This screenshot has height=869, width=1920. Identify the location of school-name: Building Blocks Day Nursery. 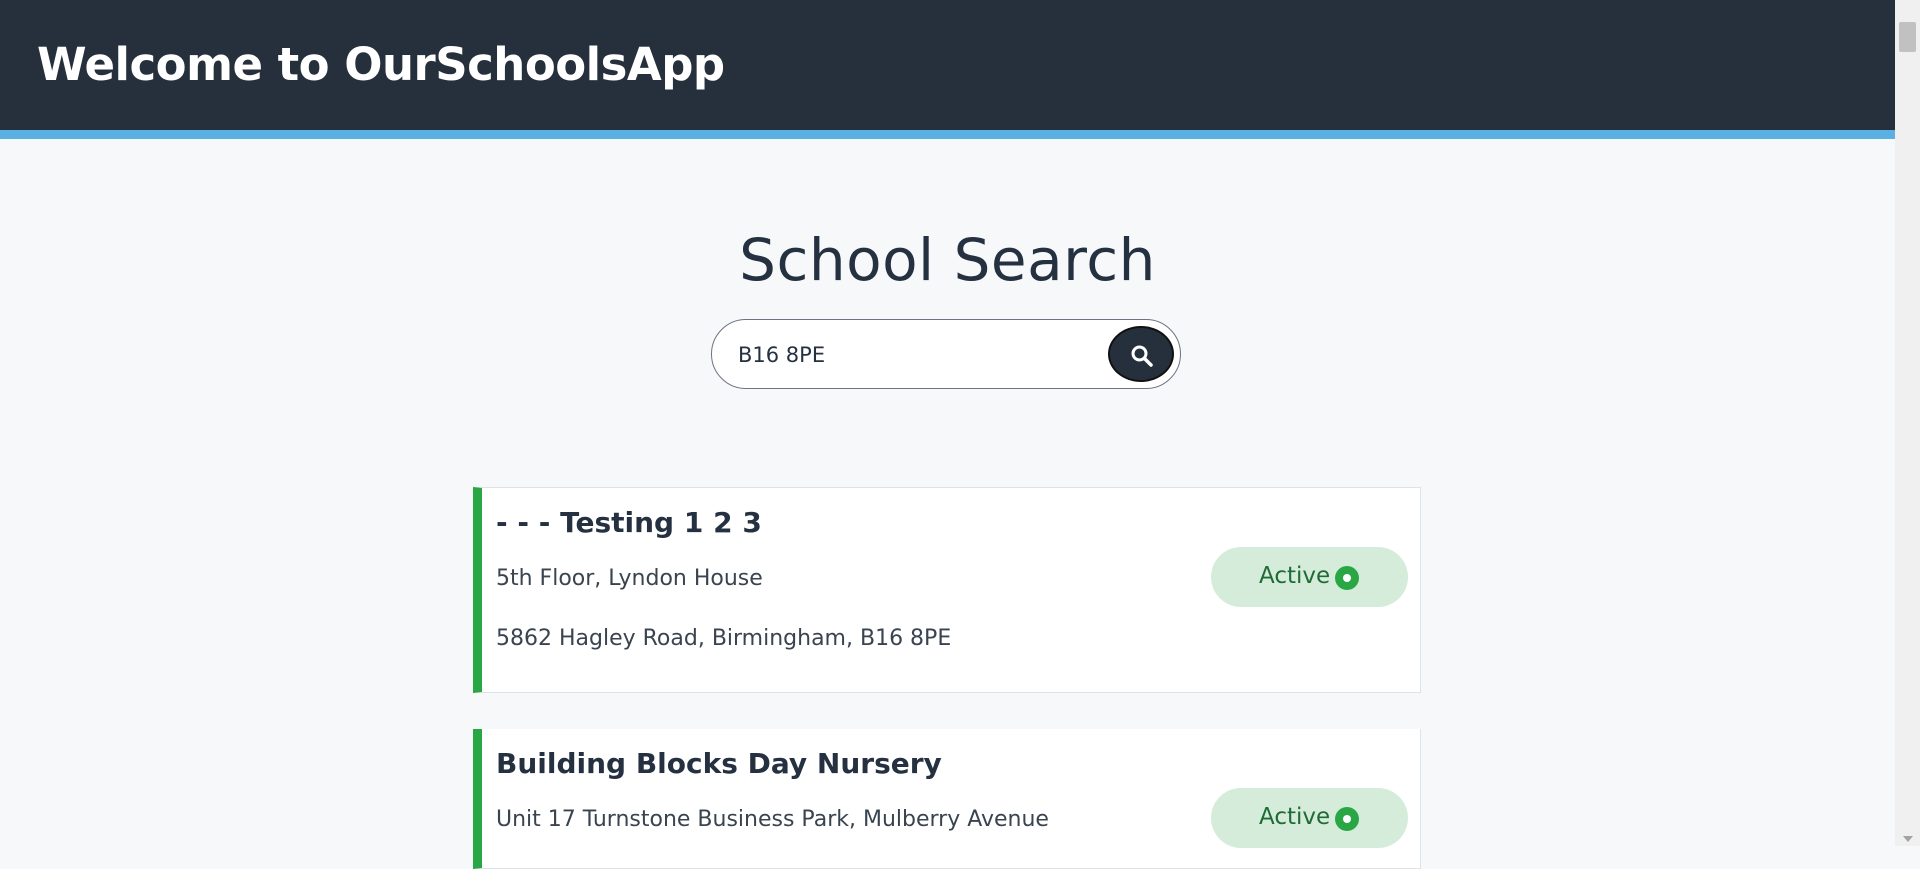
(719, 763).